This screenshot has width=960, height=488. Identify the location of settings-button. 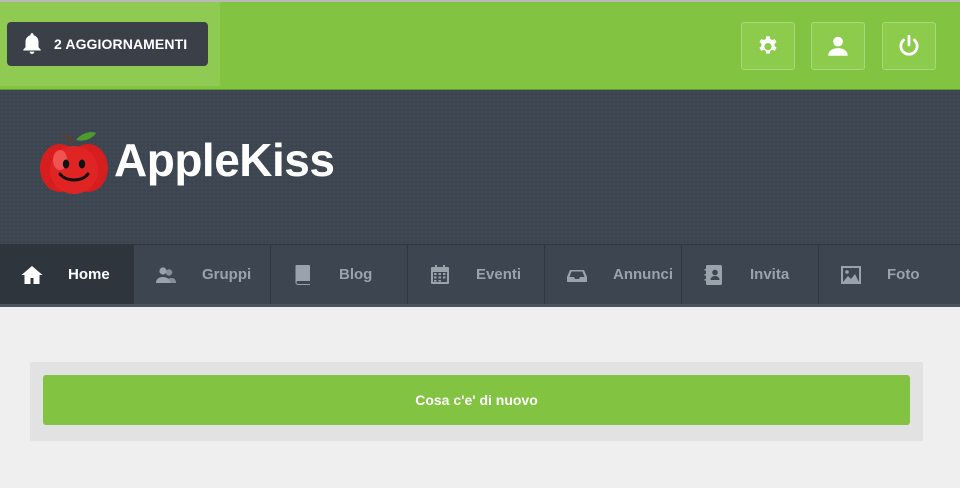
(768, 46).